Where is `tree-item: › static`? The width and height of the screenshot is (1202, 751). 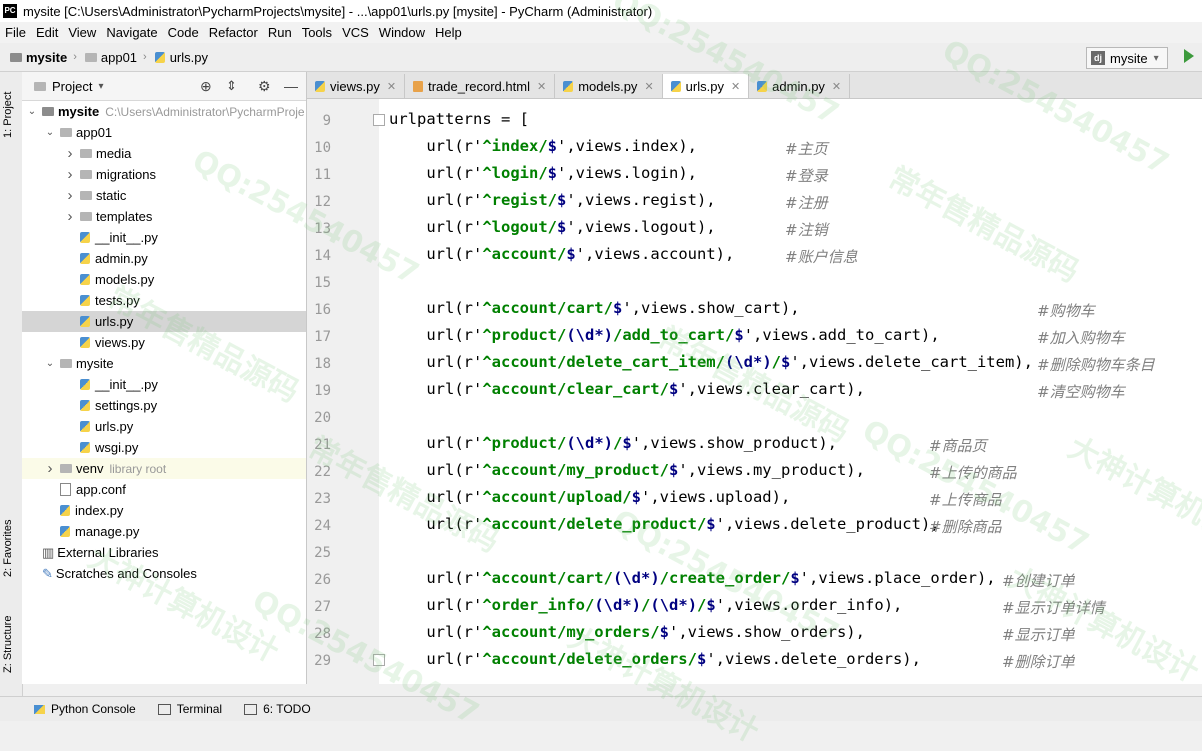
tree-item: › static is located at coordinates (164, 195).